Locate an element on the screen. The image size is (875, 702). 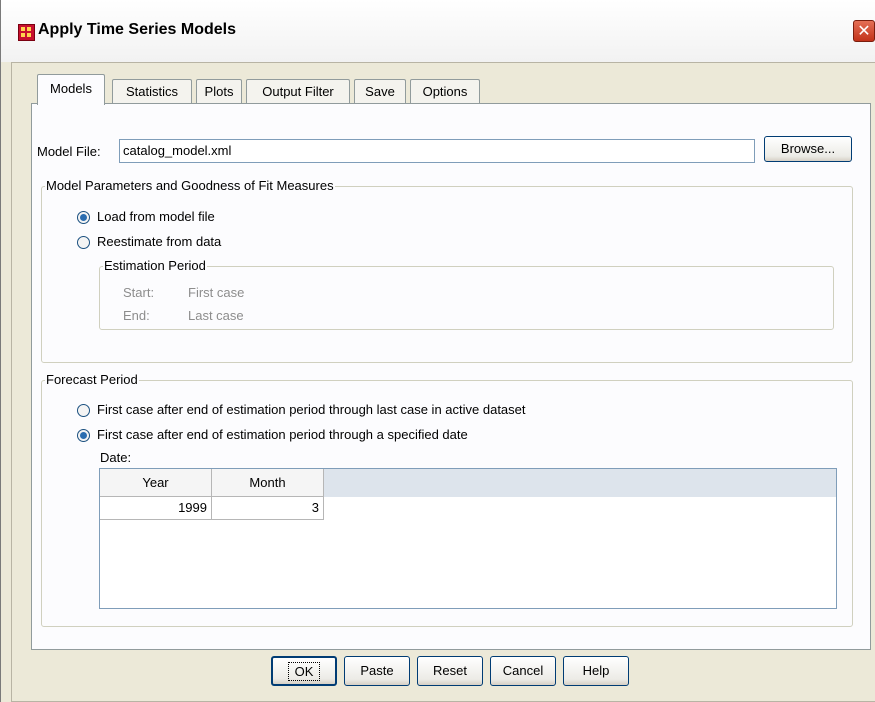
cancel-button-label: Cancel is located at coordinates (523, 670).